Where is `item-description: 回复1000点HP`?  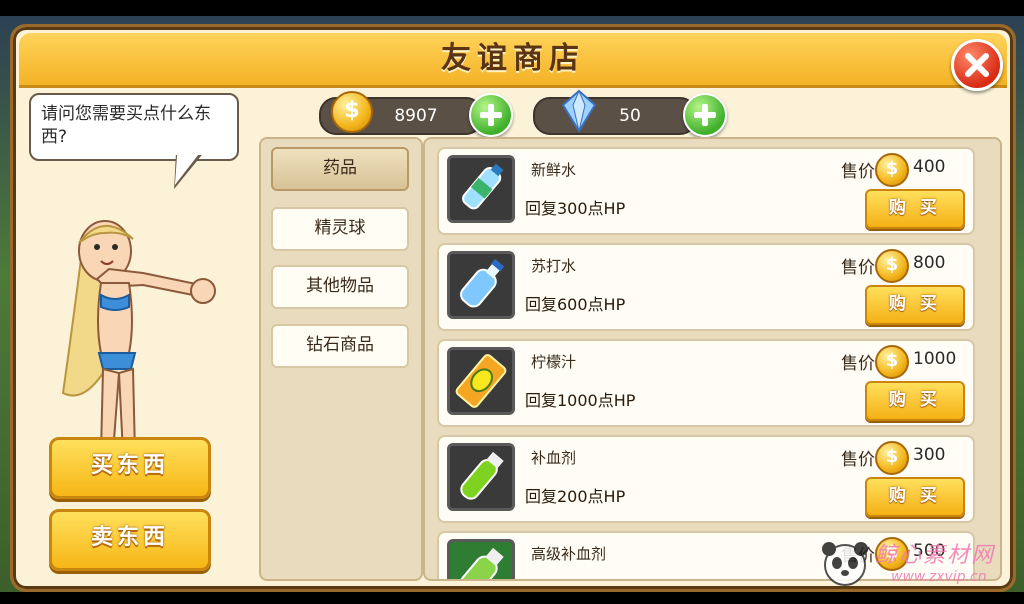
item-description: 回复1000点HP is located at coordinates (580, 400).